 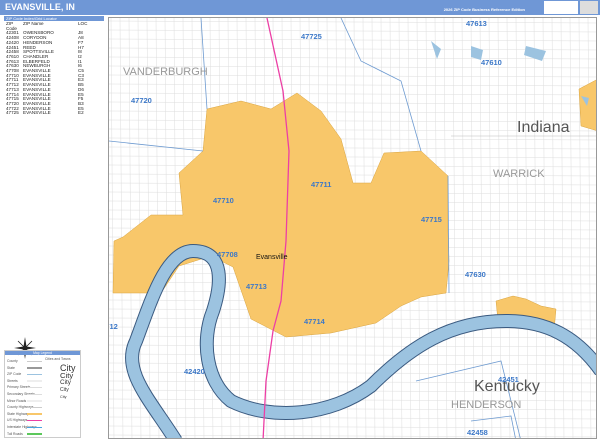 I want to click on zip-code: 47725, so click(x=12, y=113).